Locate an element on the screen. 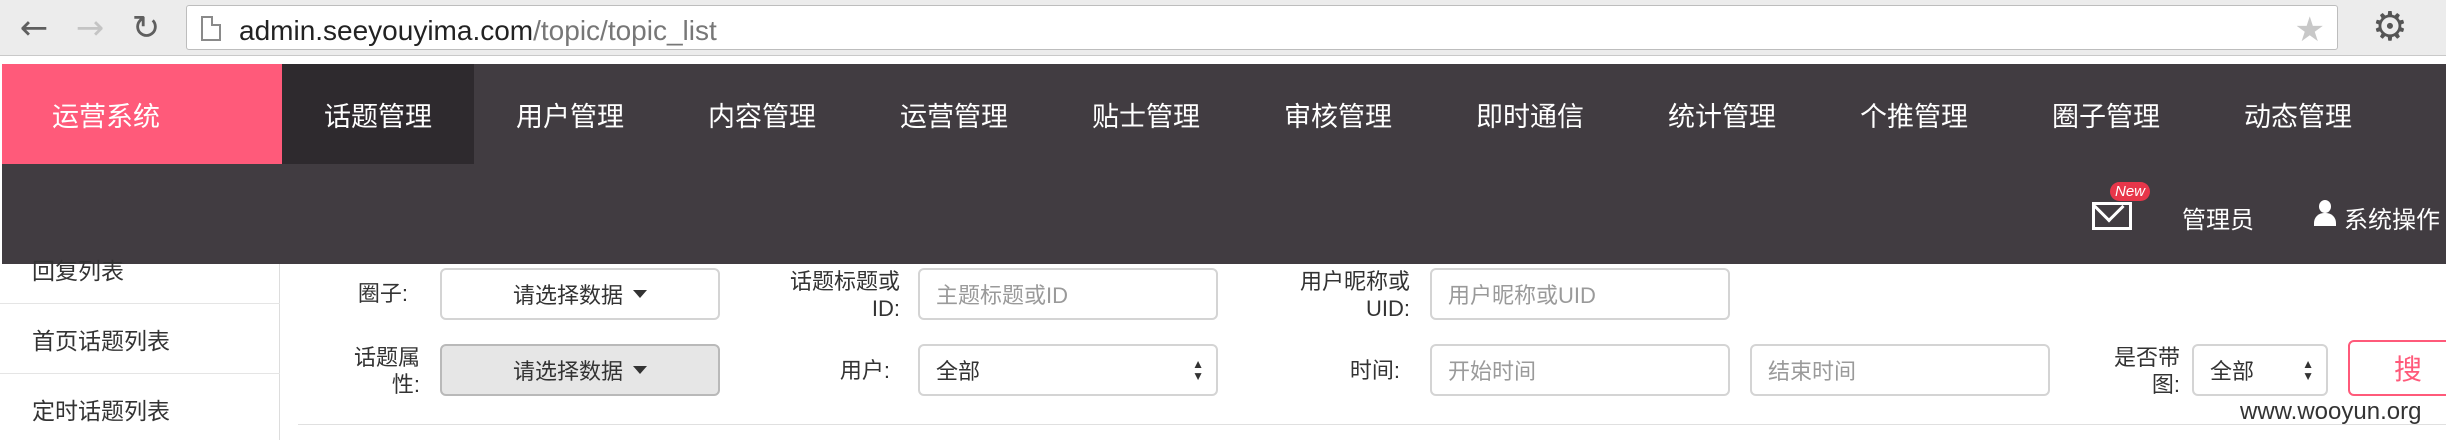 This screenshot has height=440, width=2446. topic-attr-dropdown-value: 请选择数据 is located at coordinates (567, 371).